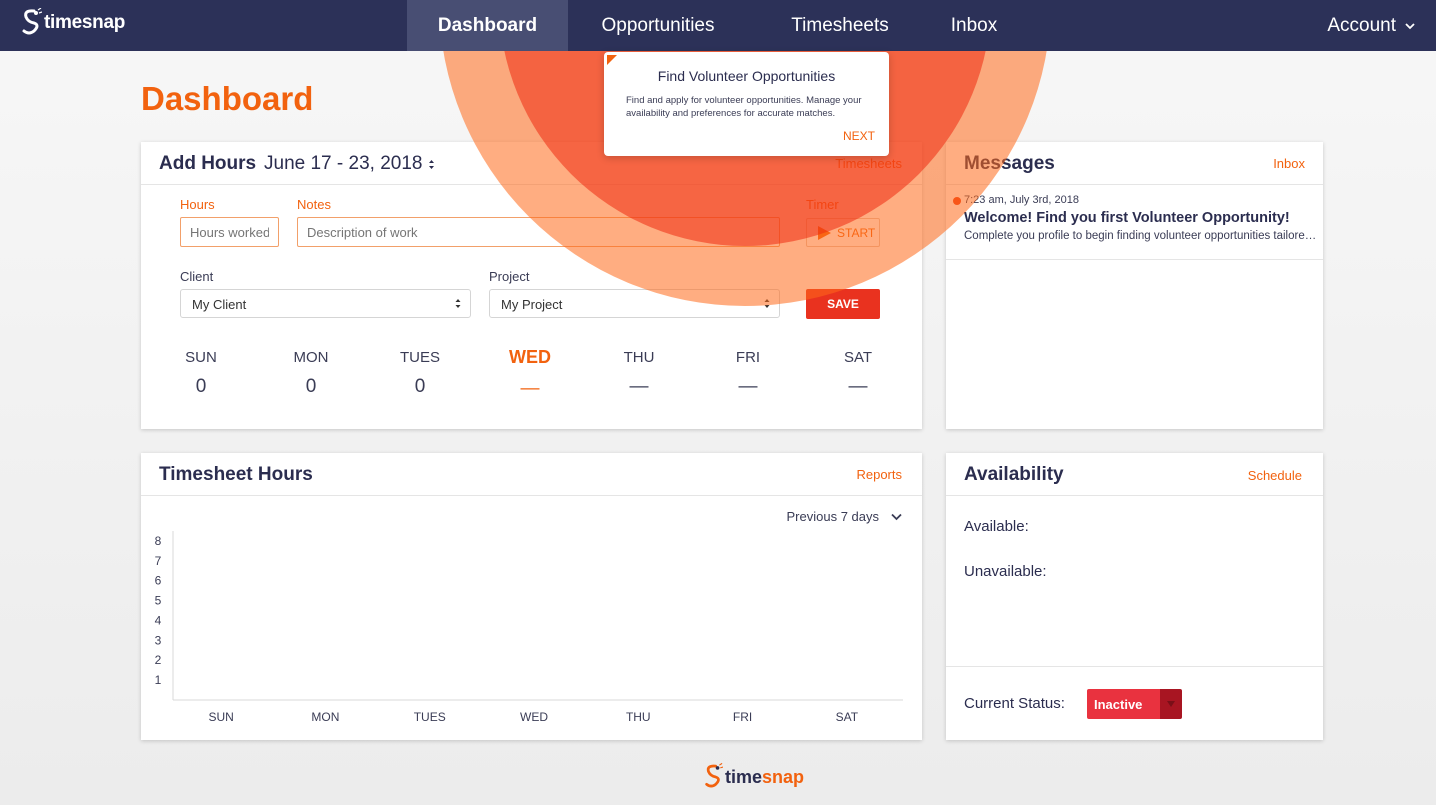  Describe the element at coordinates (634, 303) in the screenshot. I see `project-select: My Project` at that location.